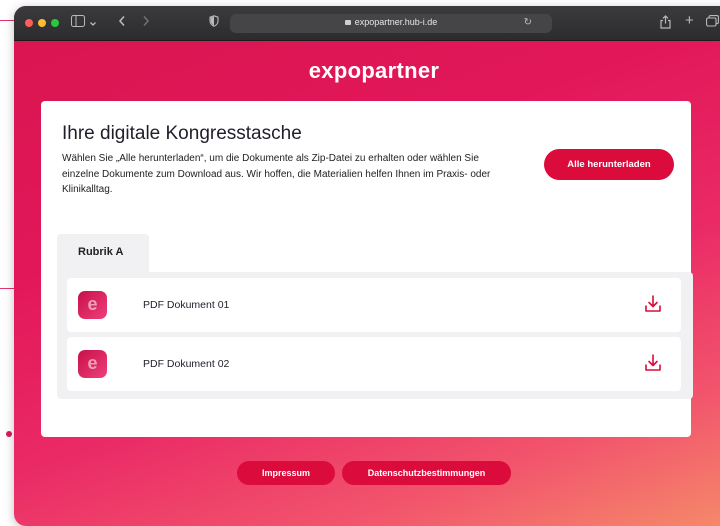  I want to click on minimize-window-button, so click(42, 23).